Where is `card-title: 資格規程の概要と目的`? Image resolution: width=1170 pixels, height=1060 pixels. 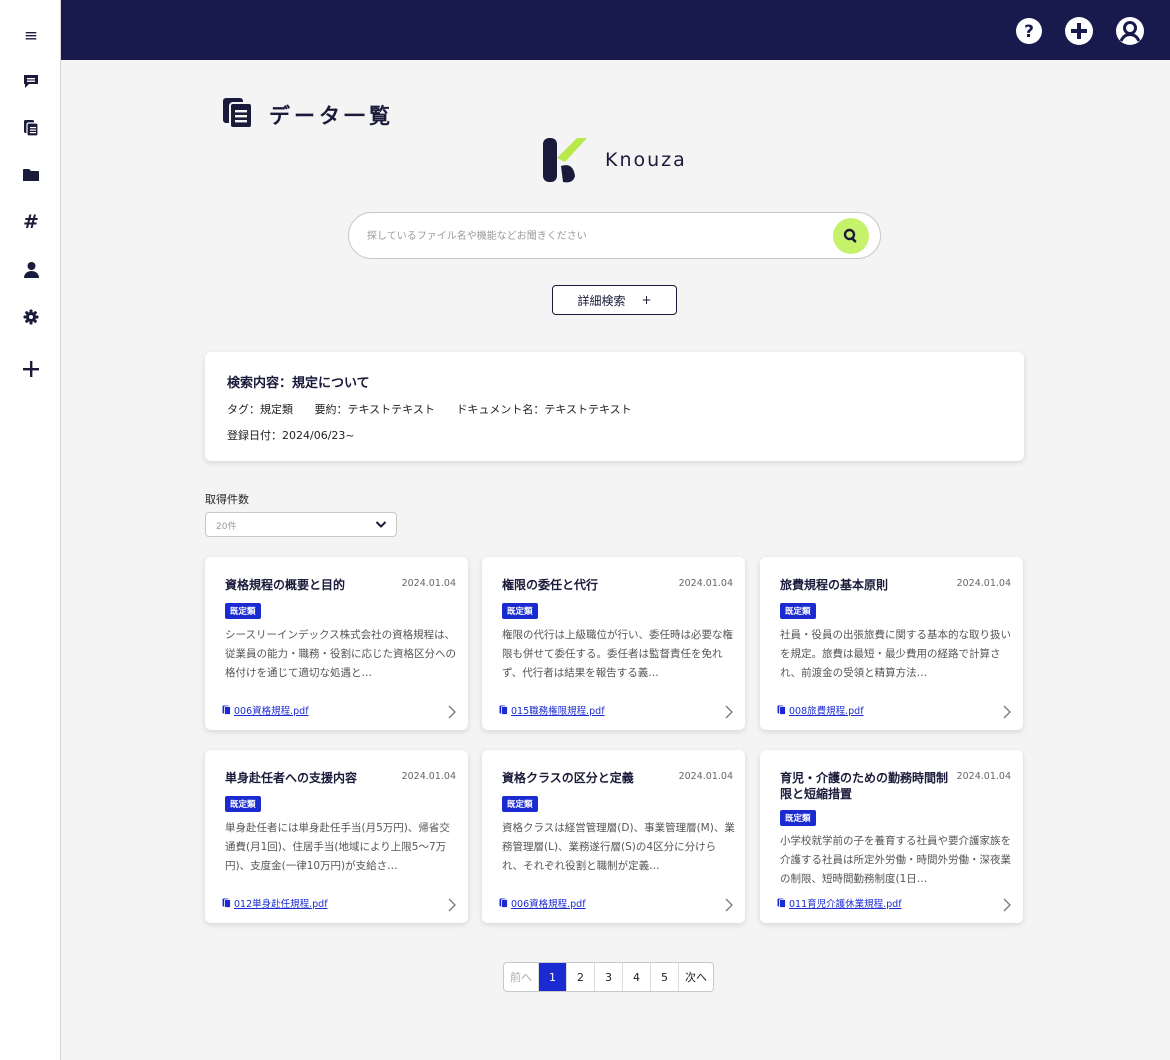
card-title: 資格規程の概要と目的 is located at coordinates (285, 585).